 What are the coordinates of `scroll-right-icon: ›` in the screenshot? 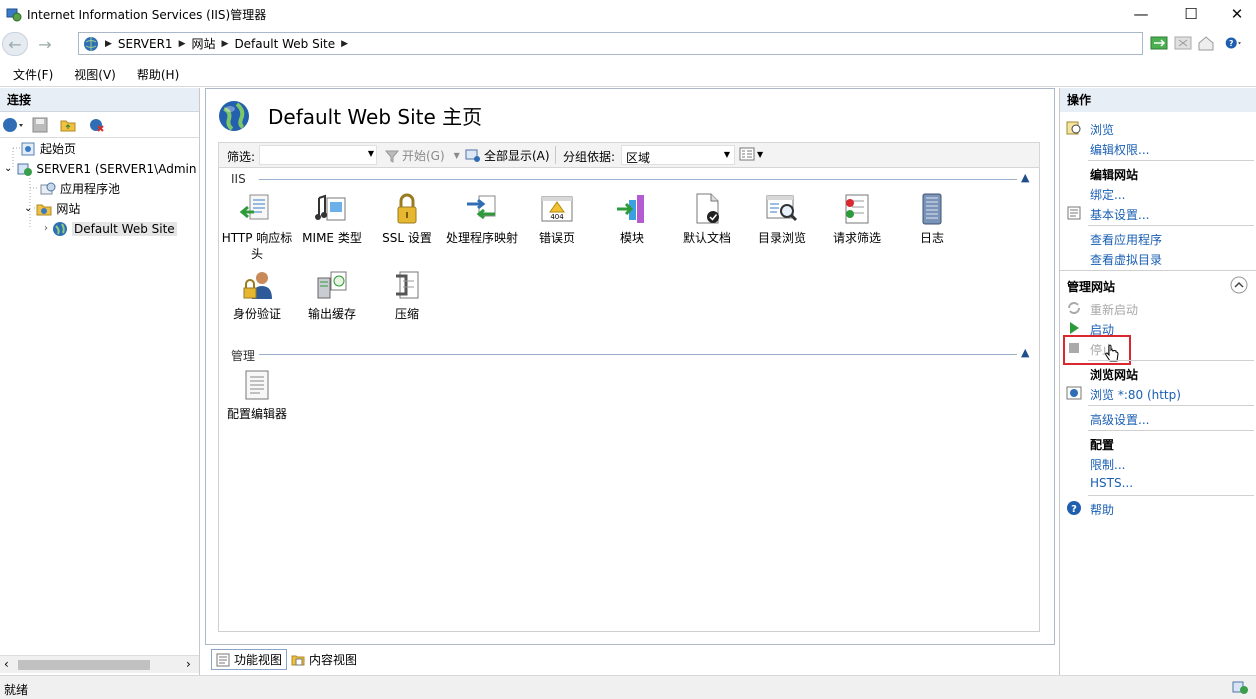 It's located at (188, 664).